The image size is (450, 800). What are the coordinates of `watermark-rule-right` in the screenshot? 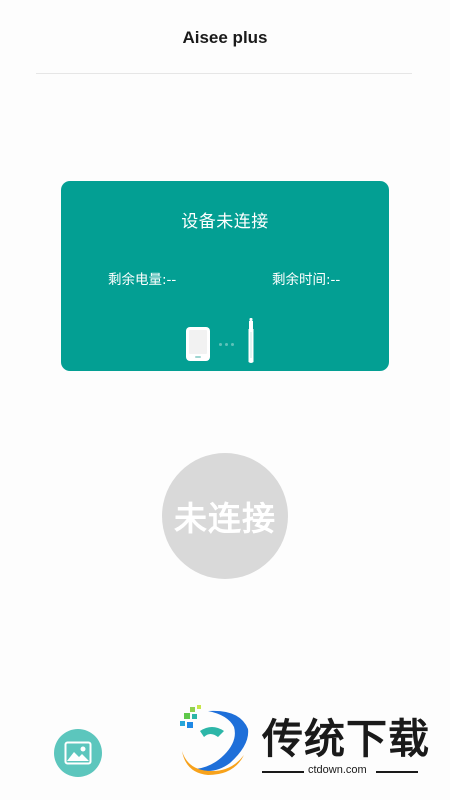 It's located at (397, 772).